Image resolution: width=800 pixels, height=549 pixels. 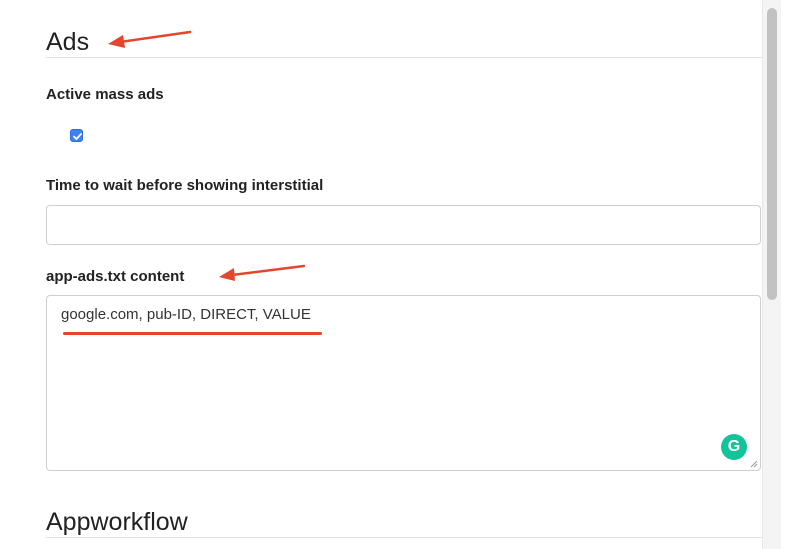 What do you see at coordinates (754, 464) in the screenshot?
I see `resize-handle-icon` at bounding box center [754, 464].